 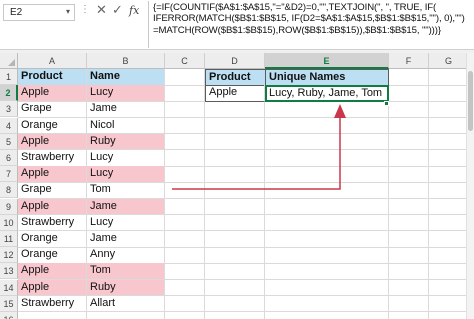 I want to click on column-header-f: F, so click(x=409, y=61).